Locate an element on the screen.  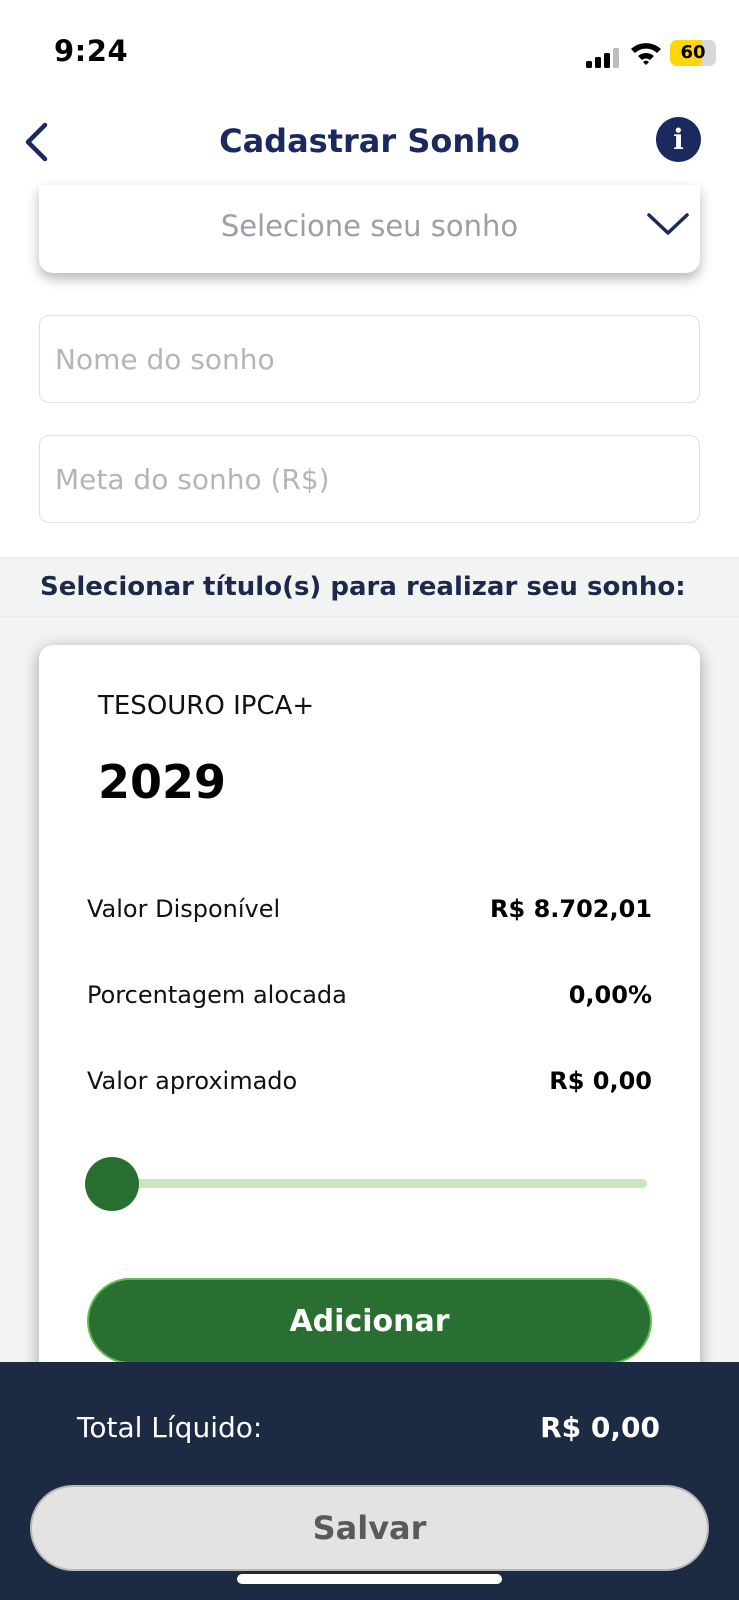
battery-level: 60 is located at coordinates (693, 52).